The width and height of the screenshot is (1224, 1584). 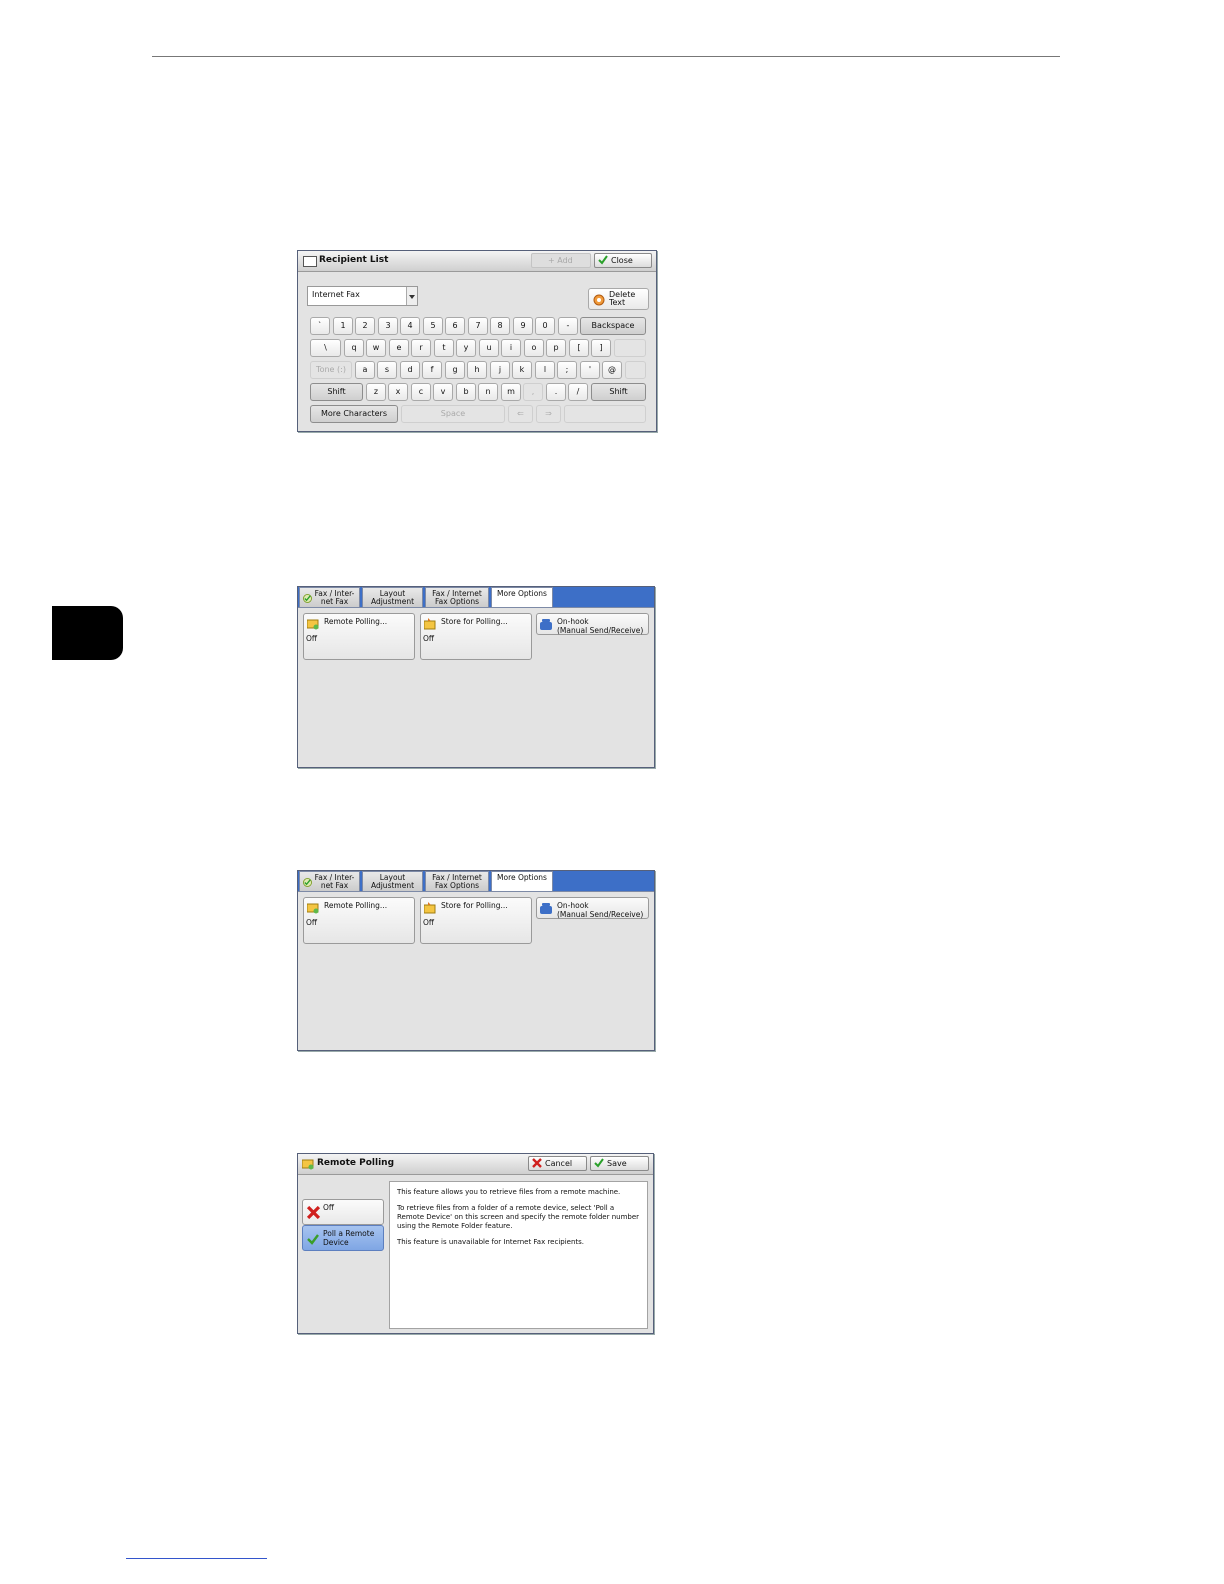 What do you see at coordinates (567, 370) in the screenshot?
I see `key: ;` at bounding box center [567, 370].